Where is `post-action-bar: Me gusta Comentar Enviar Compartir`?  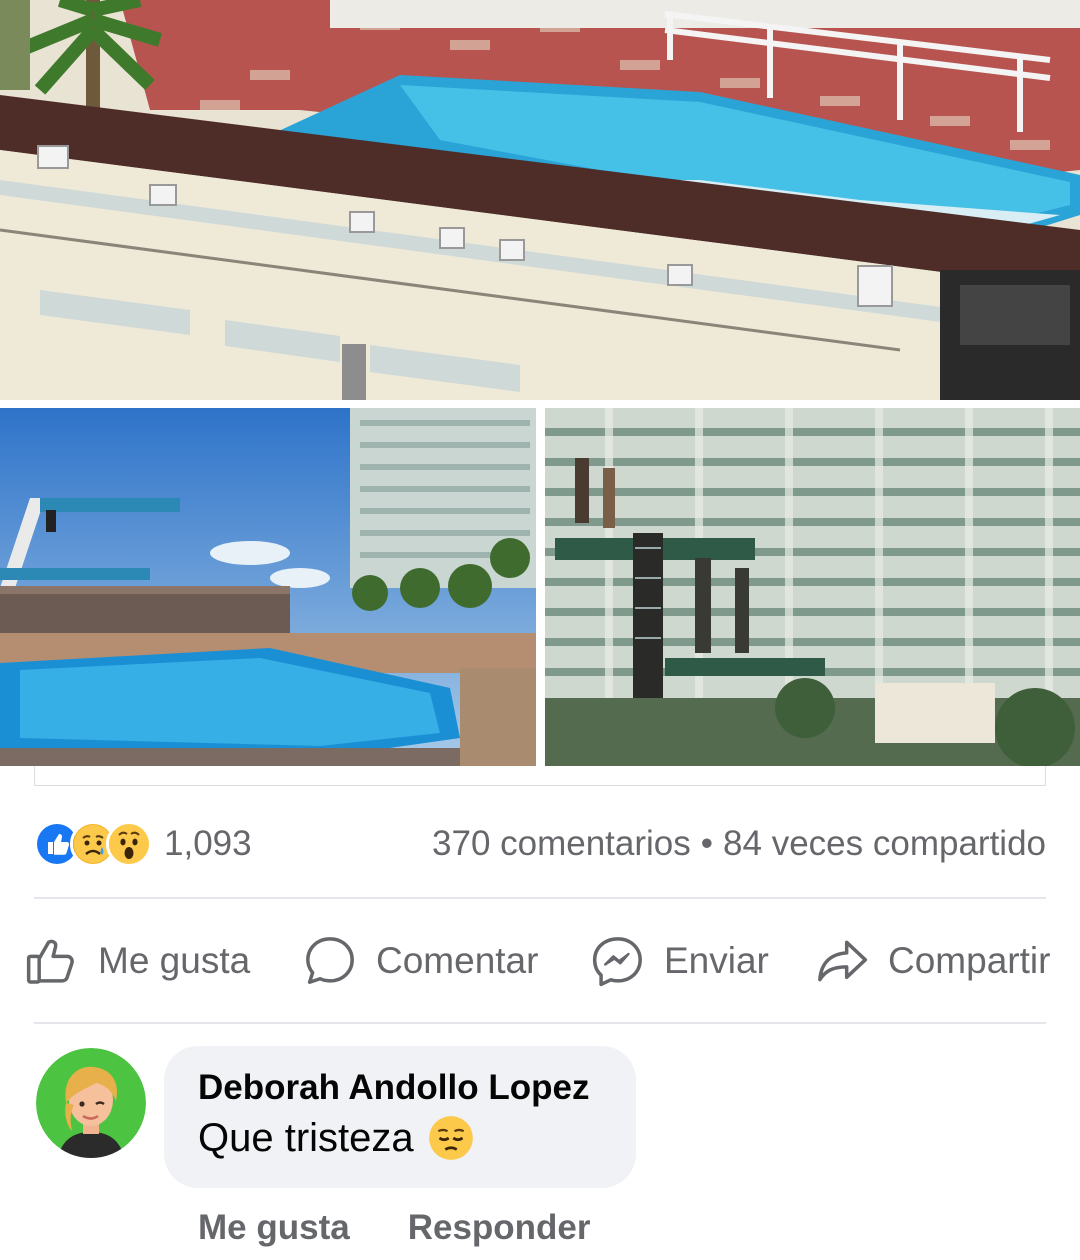
post-action-bar: Me gusta Comentar Enviar Compartir is located at coordinates (540, 961).